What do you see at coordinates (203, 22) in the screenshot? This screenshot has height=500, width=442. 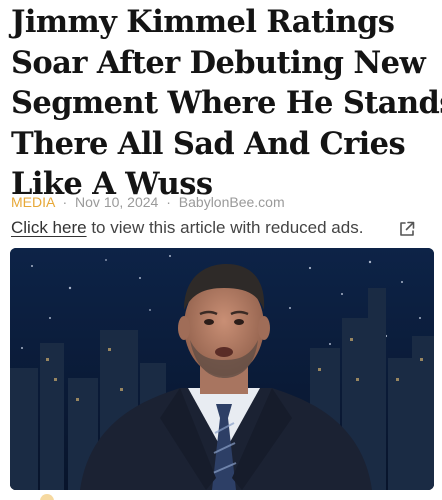 I see `headline-line: Jimmy Kimmel Ratings` at bounding box center [203, 22].